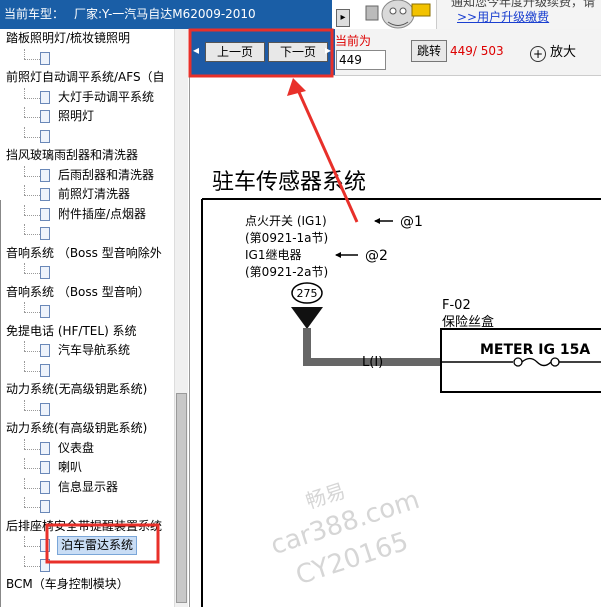  I want to click on goto-page-button: 跳转, so click(429, 51).